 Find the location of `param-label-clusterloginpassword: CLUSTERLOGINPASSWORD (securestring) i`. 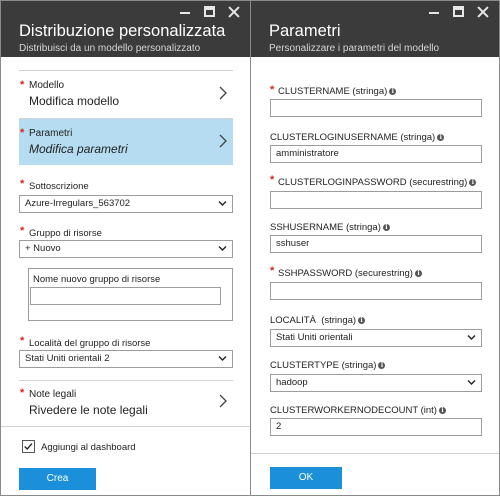

param-label-clusterloginpassword: CLUSTERLOGINPASSWORD (securestring) i is located at coordinates (377, 182).